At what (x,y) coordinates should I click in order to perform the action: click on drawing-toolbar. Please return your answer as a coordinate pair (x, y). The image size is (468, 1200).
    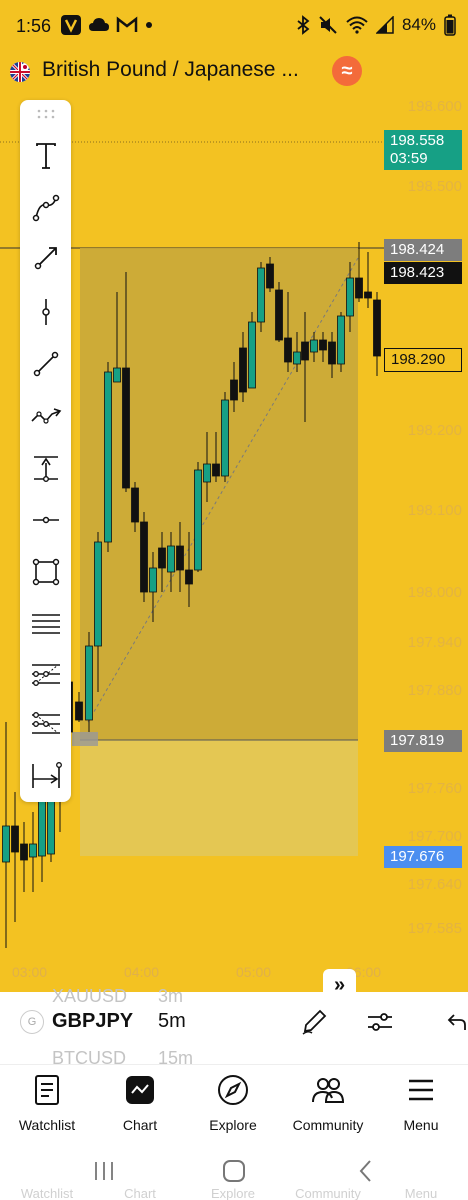
    Looking at the image, I should click on (45, 451).